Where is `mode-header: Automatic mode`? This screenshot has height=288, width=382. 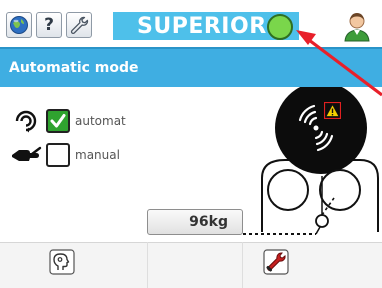
mode-header: Automatic mode is located at coordinates (191, 67).